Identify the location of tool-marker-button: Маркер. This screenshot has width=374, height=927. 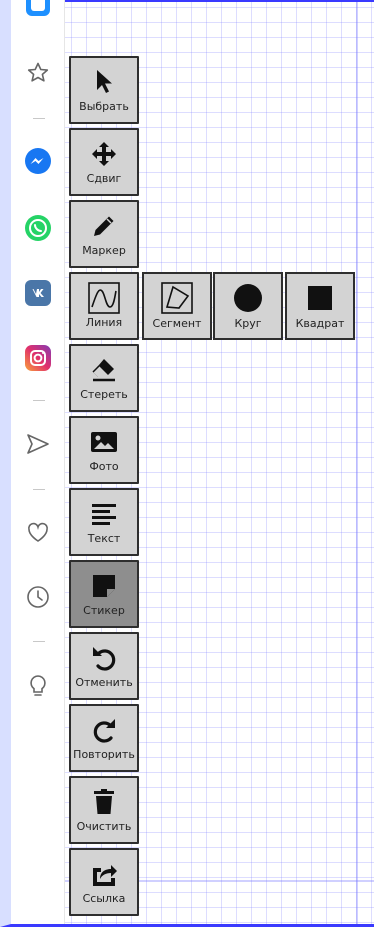
(104, 234).